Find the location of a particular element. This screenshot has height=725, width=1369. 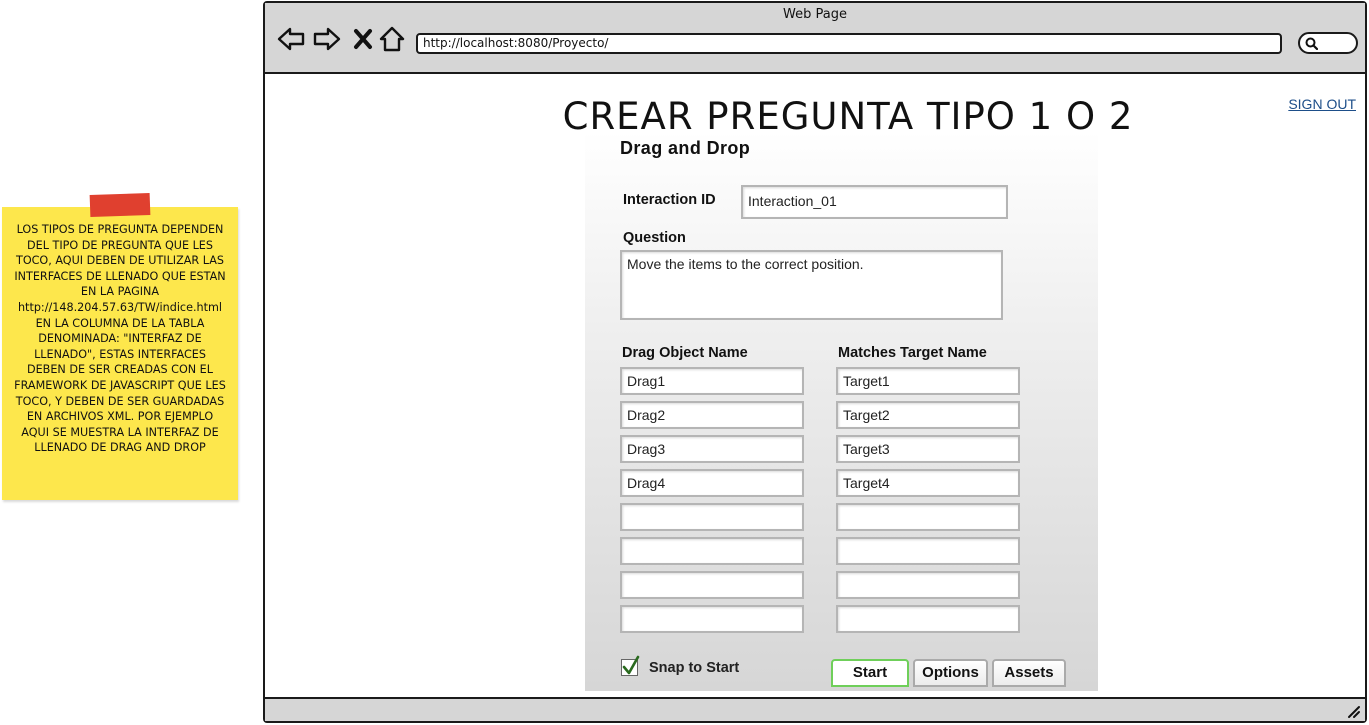

snap-to-start-option: Snap to Start is located at coordinates (680, 665).